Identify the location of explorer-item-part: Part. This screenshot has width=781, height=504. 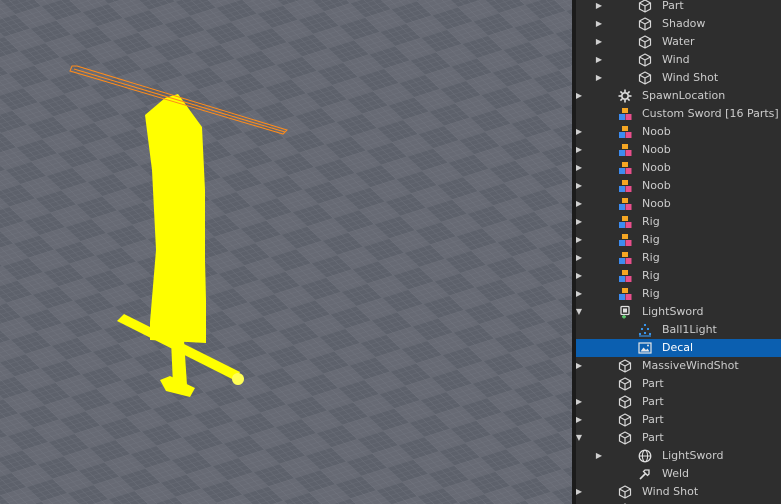
(678, 384).